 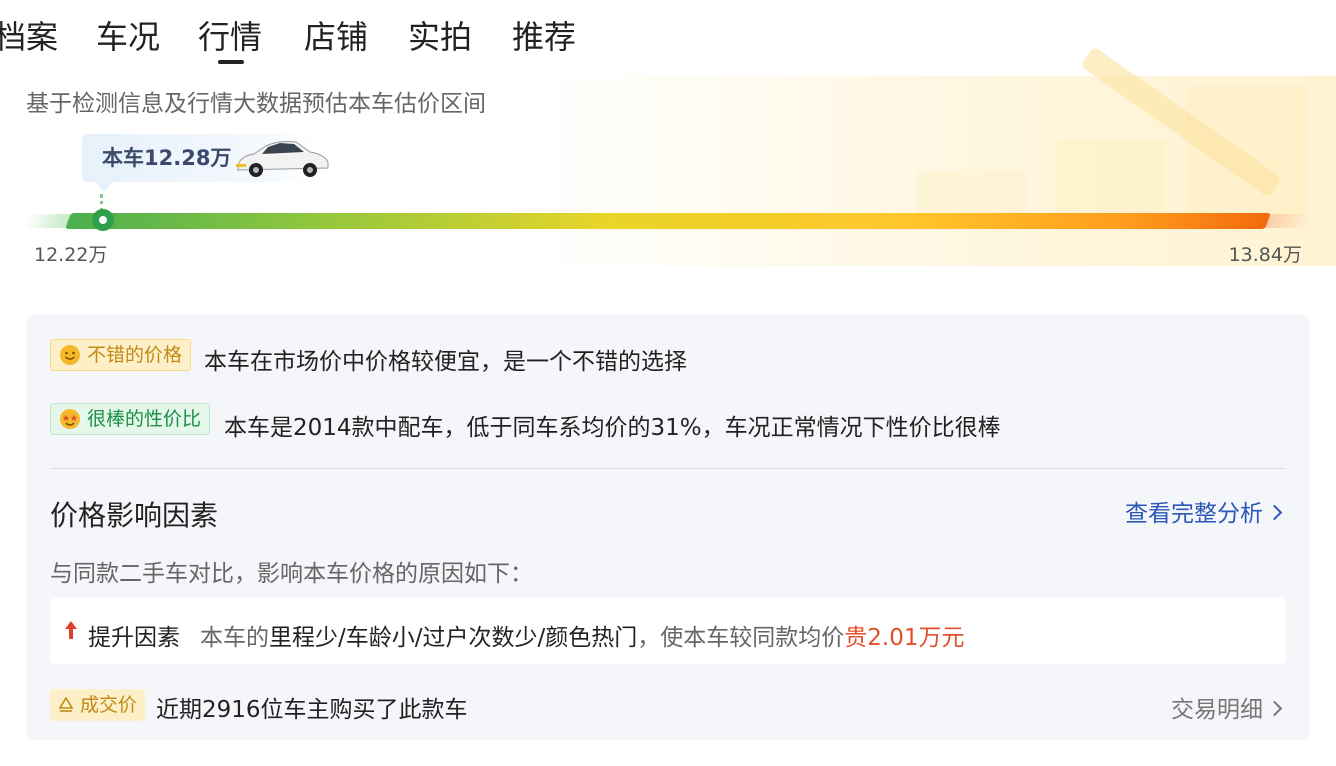 I want to click on price-factors-title: 价格影响因素, so click(x=134, y=515).